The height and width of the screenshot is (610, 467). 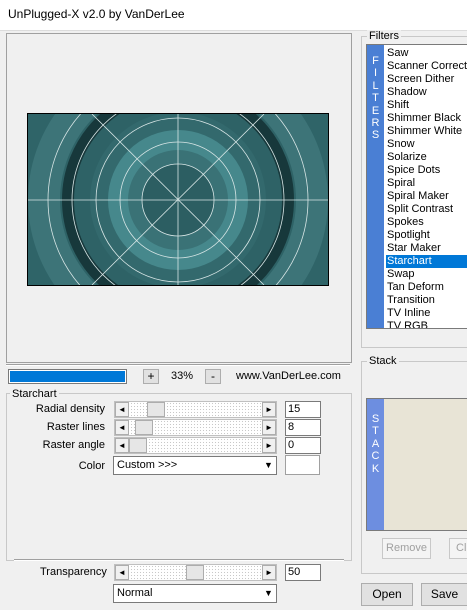 I want to click on window-title: UnPlugged-X v2.0 by VanDerLee, so click(x=96, y=14).